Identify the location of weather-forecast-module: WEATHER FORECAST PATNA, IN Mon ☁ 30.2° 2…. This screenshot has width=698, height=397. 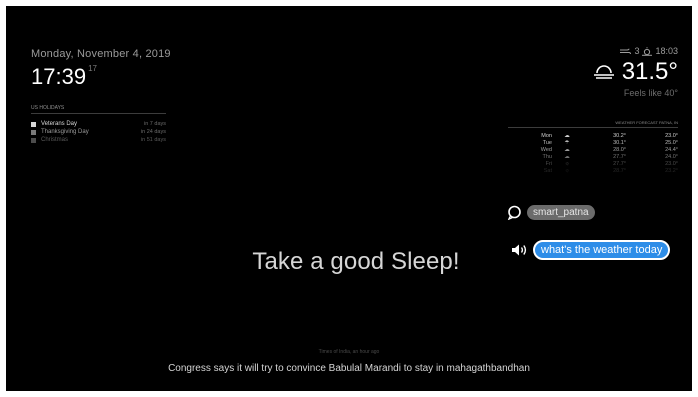
(593, 147).